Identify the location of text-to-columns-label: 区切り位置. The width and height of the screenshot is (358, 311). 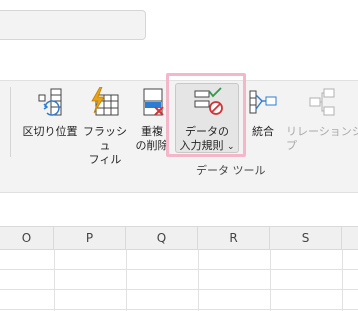
(50, 131).